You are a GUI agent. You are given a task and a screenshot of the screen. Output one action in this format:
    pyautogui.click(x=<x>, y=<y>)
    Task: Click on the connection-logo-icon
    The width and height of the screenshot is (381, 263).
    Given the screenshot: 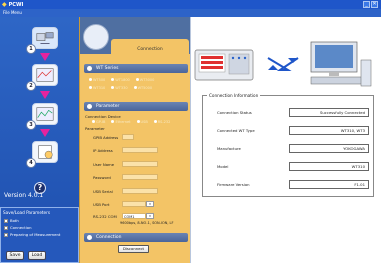 What is the action you would take?
    pyautogui.click(x=96, y=37)
    